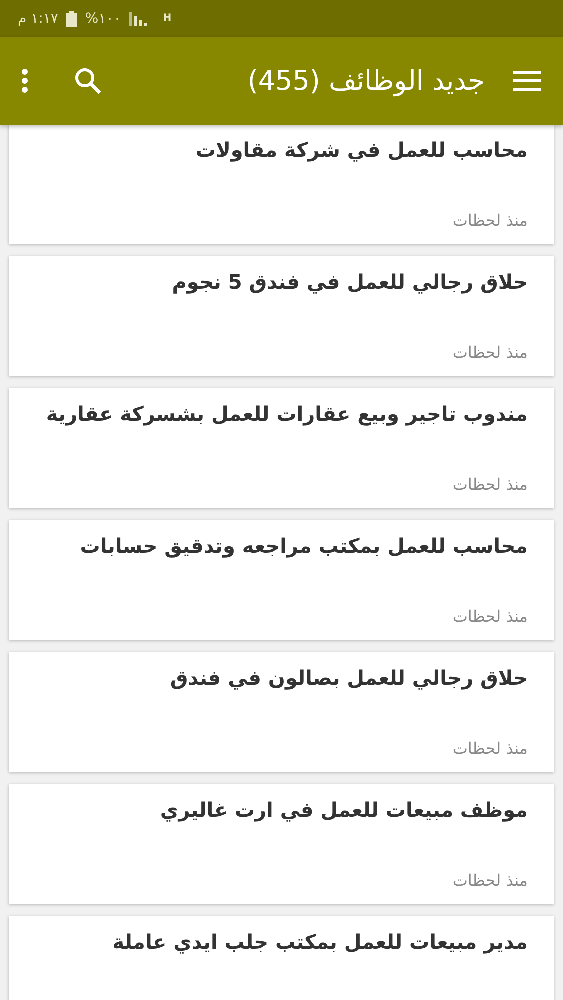  What do you see at coordinates (281, 580) in the screenshot?
I see `job-card: محاسب للعمل بمكتب مراجعه وتدقيق حسابات منذ لحظات` at bounding box center [281, 580].